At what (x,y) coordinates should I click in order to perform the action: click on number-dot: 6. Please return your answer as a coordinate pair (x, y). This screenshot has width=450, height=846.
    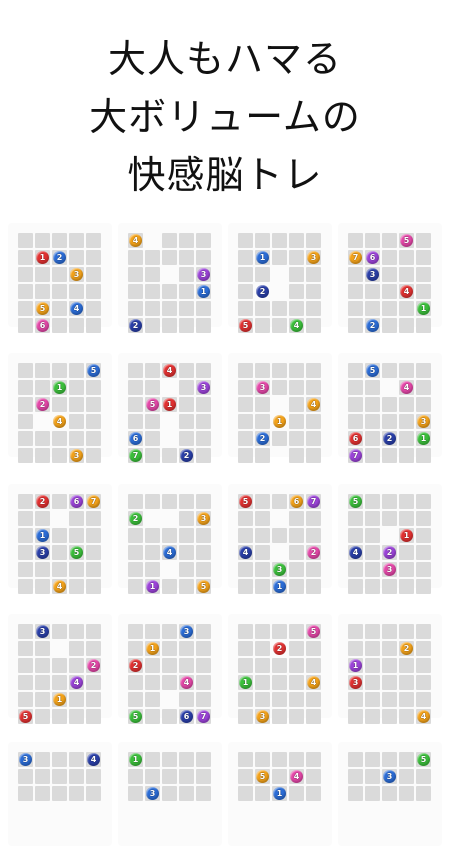
    Looking at the image, I should click on (135, 438).